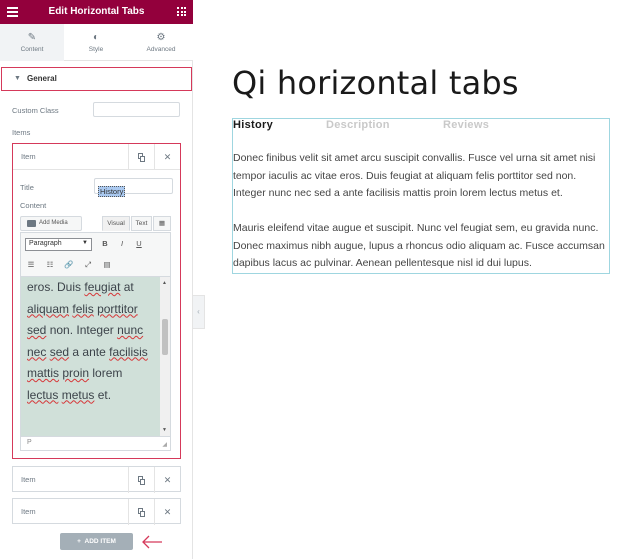  I want to click on tab-content: ✎ Content, so click(32, 42).